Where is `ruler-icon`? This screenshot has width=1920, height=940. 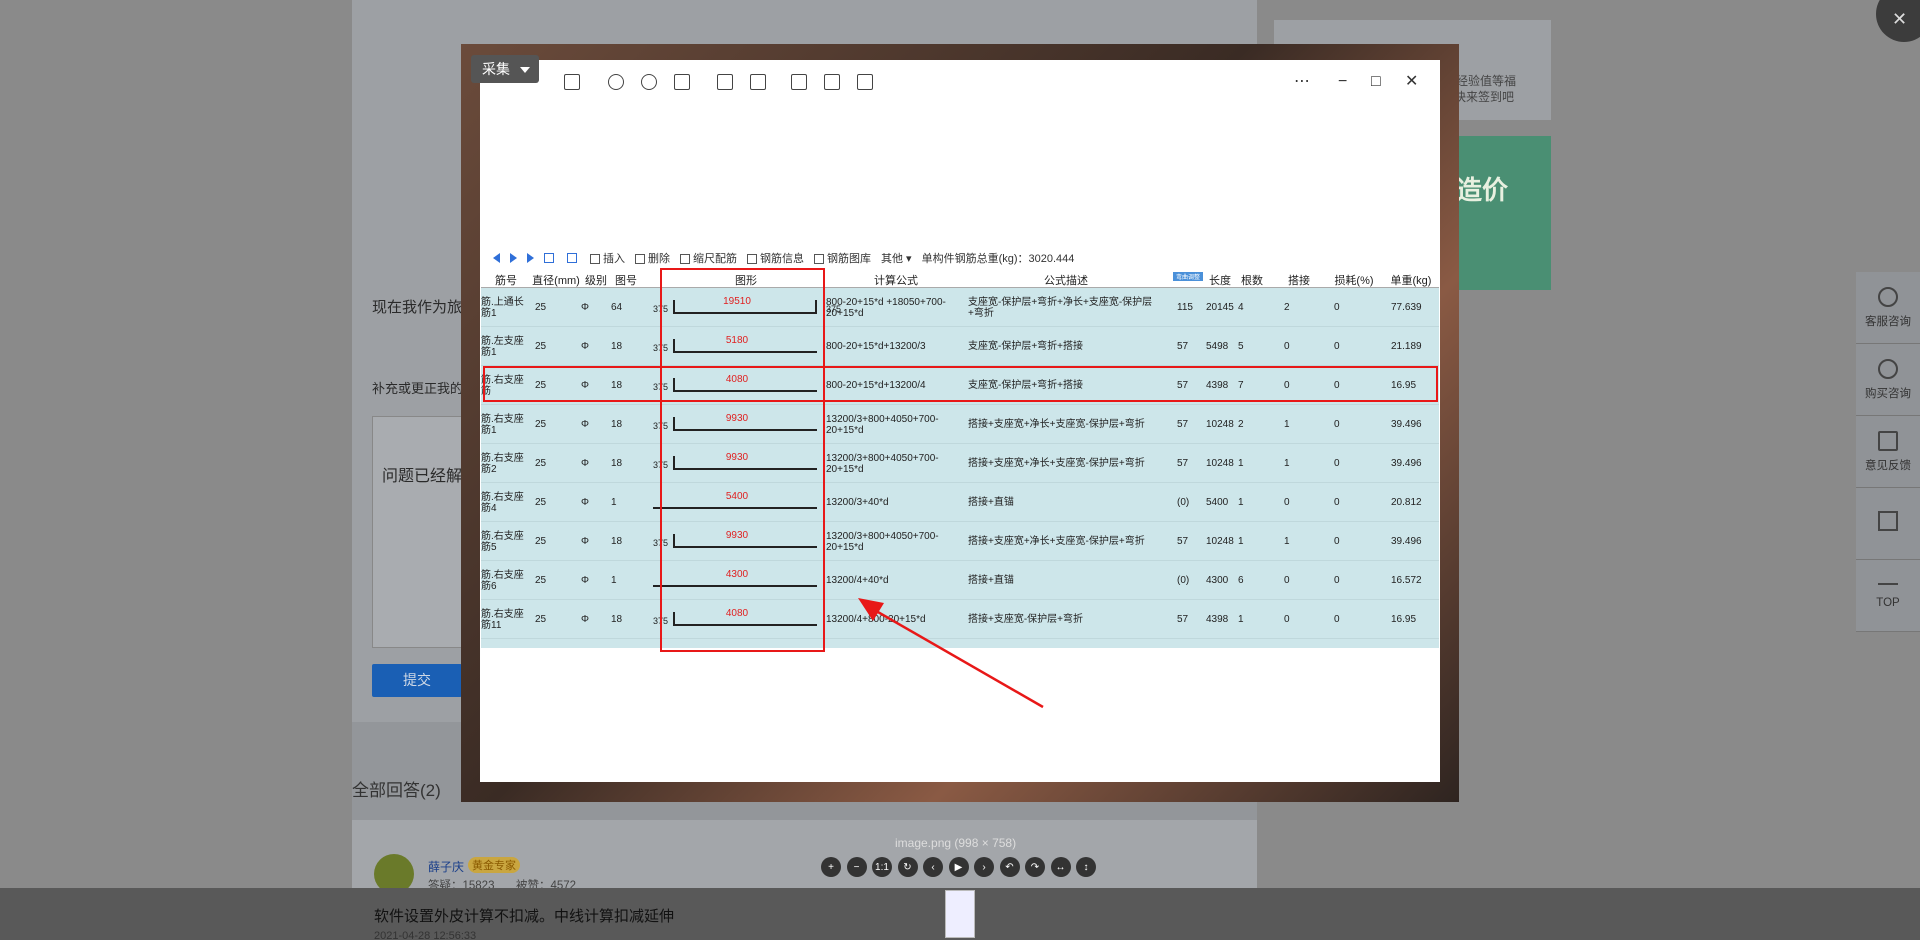
ruler-icon is located at coordinates (685, 259).